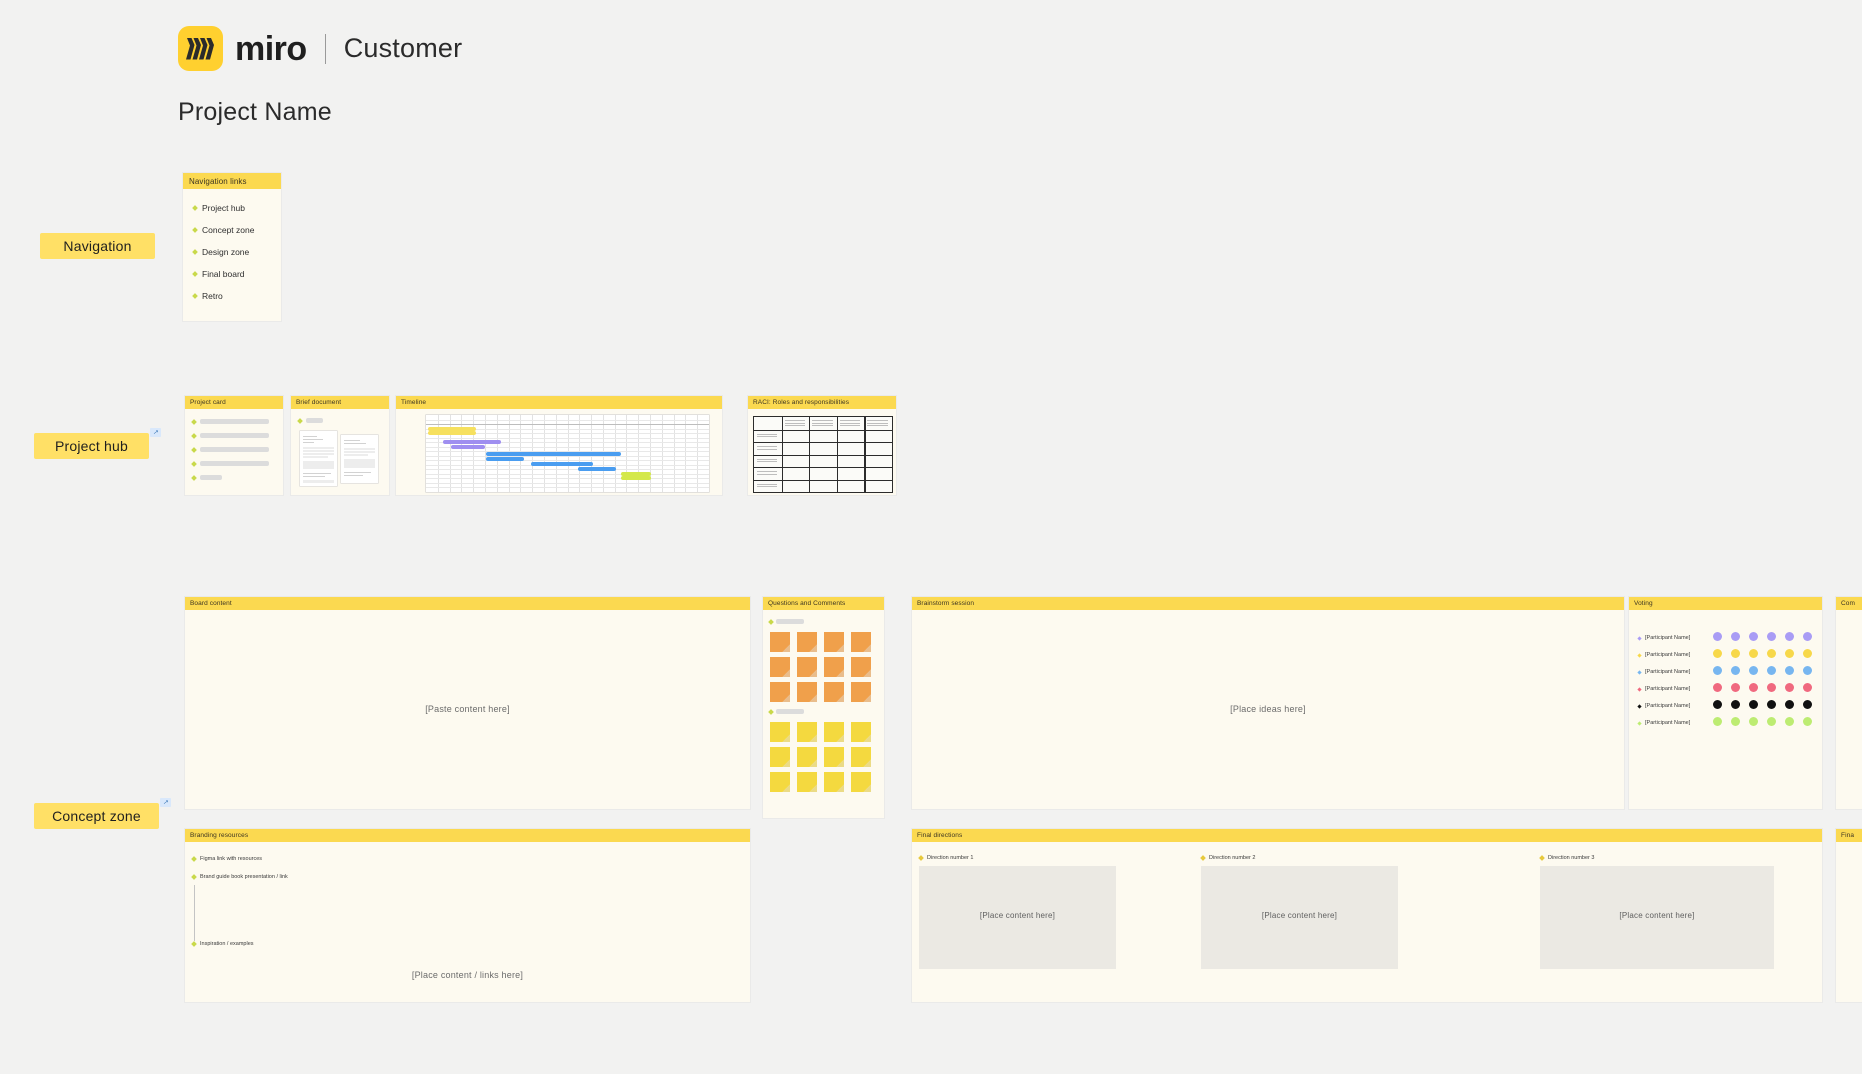 The width and height of the screenshot is (1862, 1074). I want to click on offscreen-frame-right-top: Com, so click(1849, 703).